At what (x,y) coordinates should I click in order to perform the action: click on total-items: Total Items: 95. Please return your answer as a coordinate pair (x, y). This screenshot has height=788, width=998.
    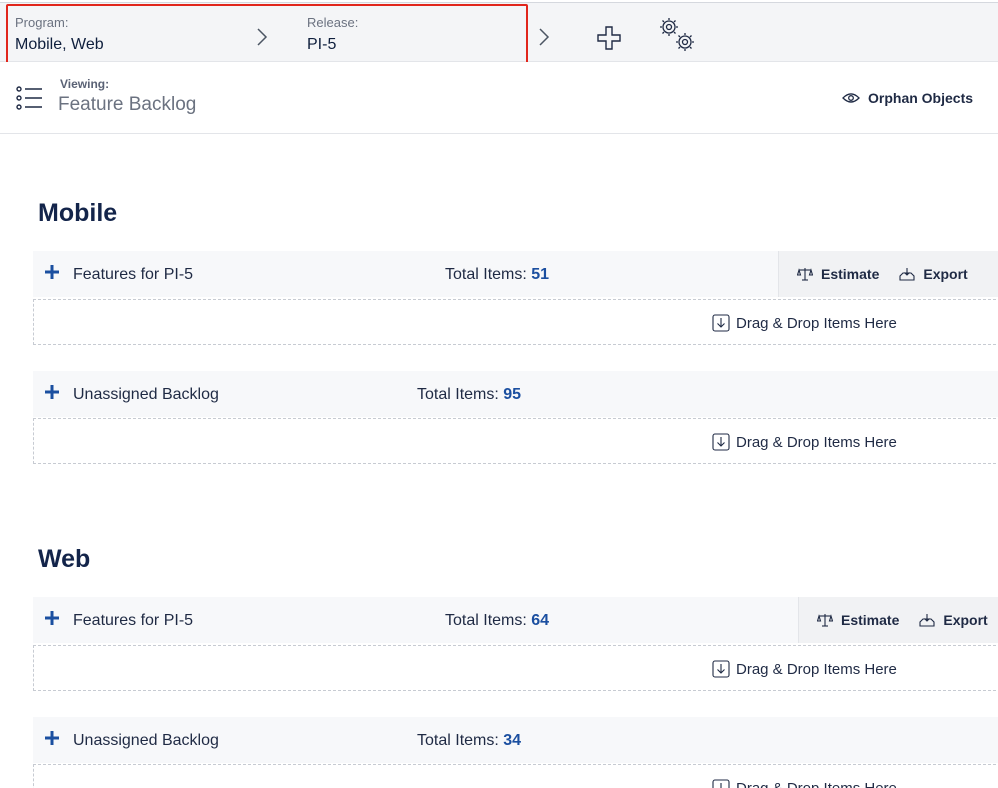
    Looking at the image, I should click on (469, 395).